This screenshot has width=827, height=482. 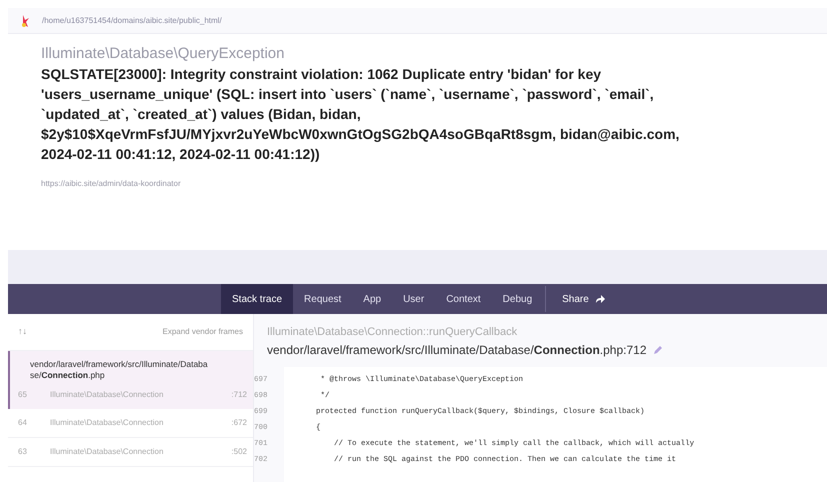 What do you see at coordinates (414, 299) in the screenshot?
I see `tab: User` at bounding box center [414, 299].